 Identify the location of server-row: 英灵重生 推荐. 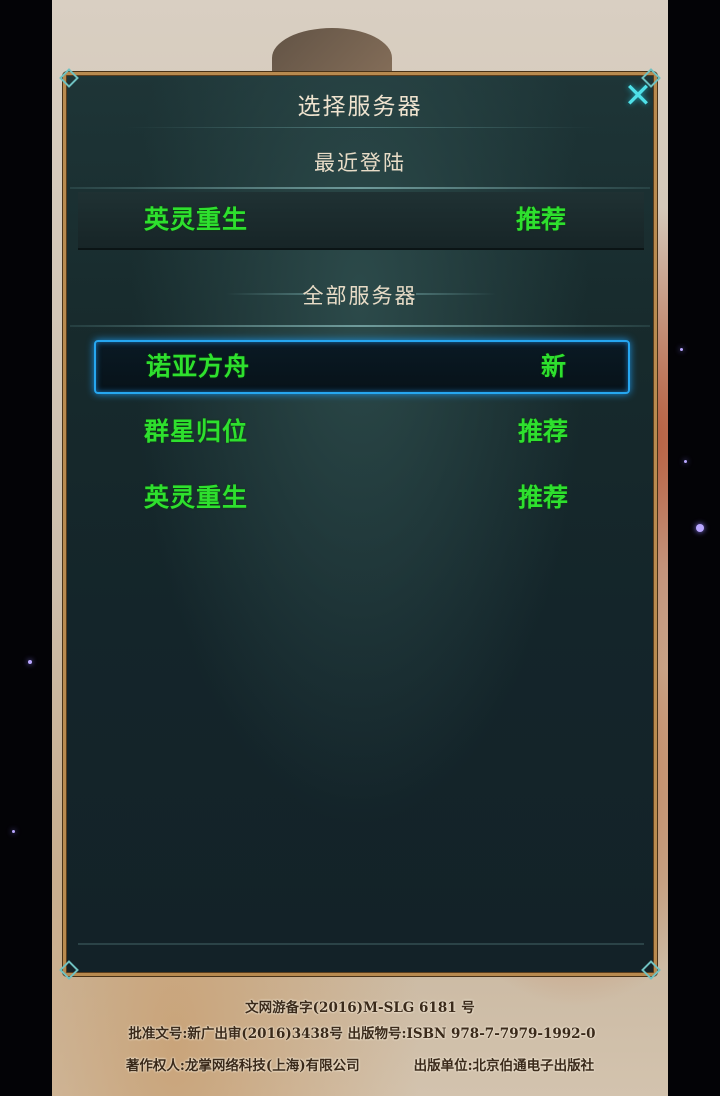
(362, 500).